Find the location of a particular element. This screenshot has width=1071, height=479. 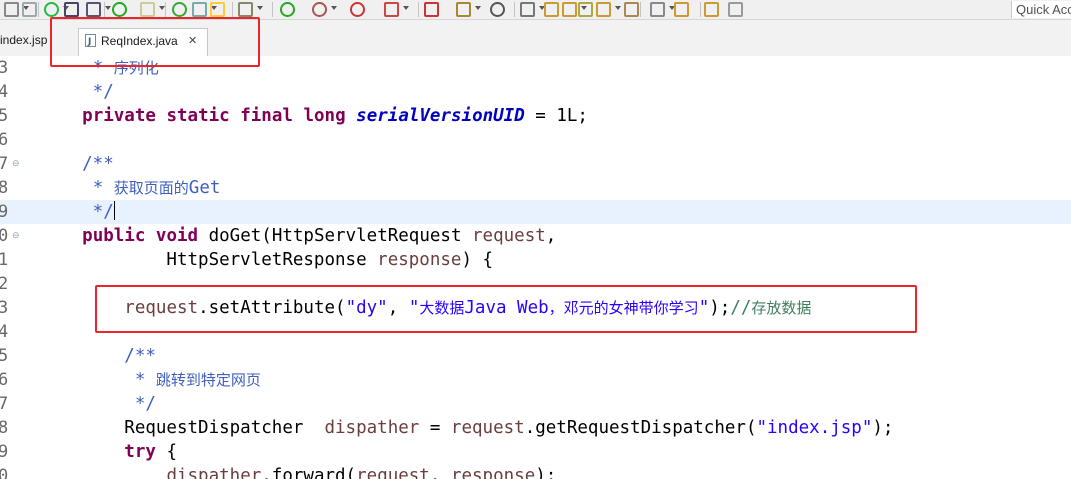

coverage-icon is located at coordinates (357, 9).